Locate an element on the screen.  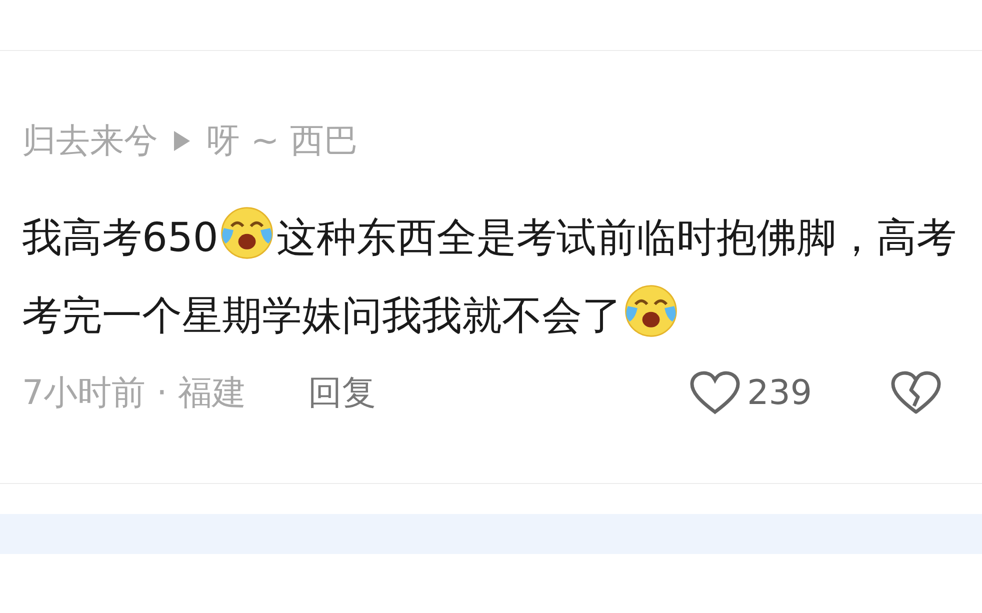
like-button: 239 is located at coordinates (750, 393).